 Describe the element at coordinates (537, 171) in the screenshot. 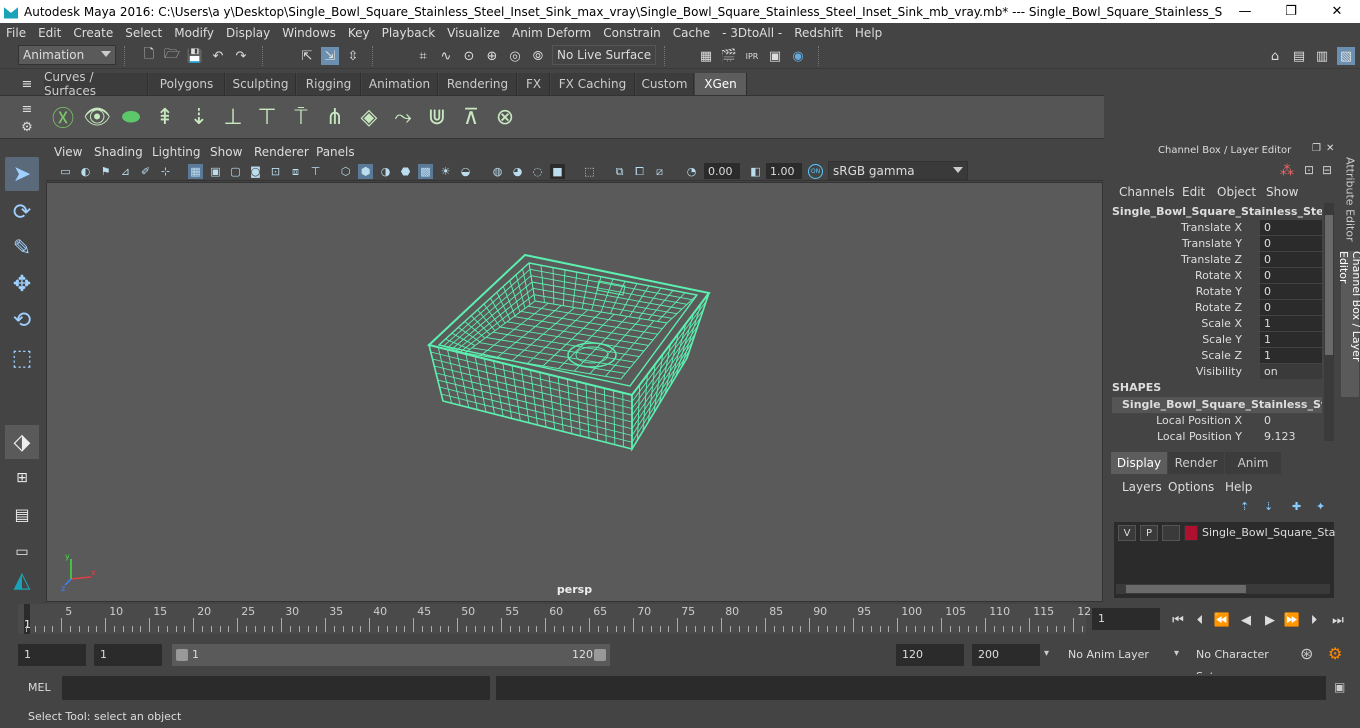

I see `anti-aliasing-icon: ◌` at that location.